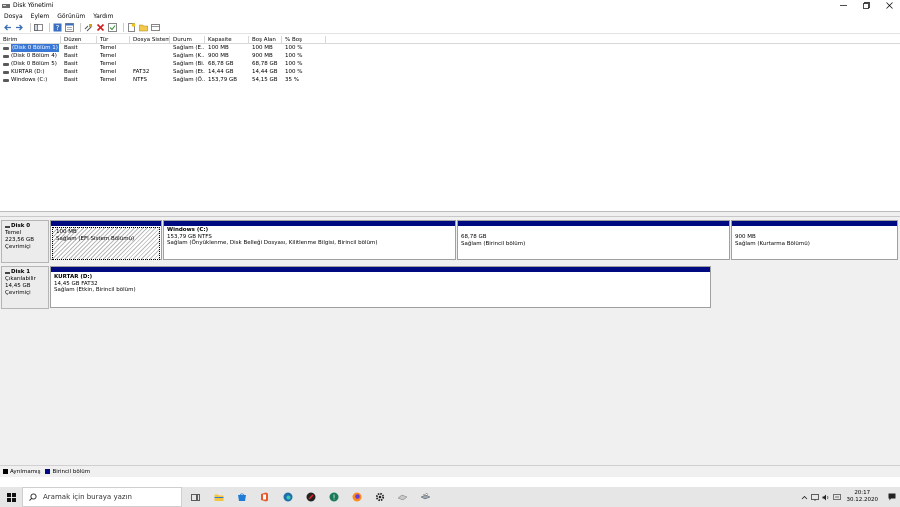 This screenshot has width=900, height=507. Describe the element at coordinates (310, 497) in the screenshot. I see `opera-button` at that location.